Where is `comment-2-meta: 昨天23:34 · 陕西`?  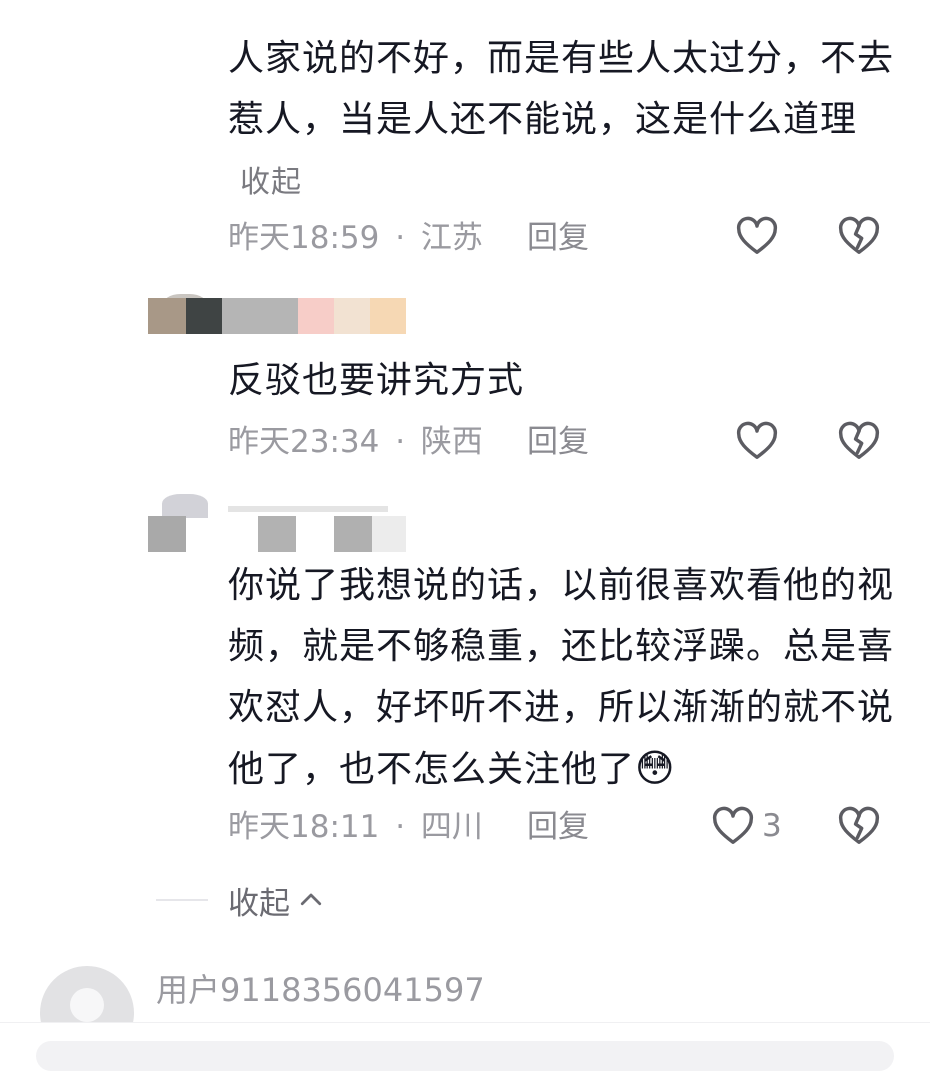 comment-2-meta: 昨天23:34 · 陕西 is located at coordinates (355, 442).